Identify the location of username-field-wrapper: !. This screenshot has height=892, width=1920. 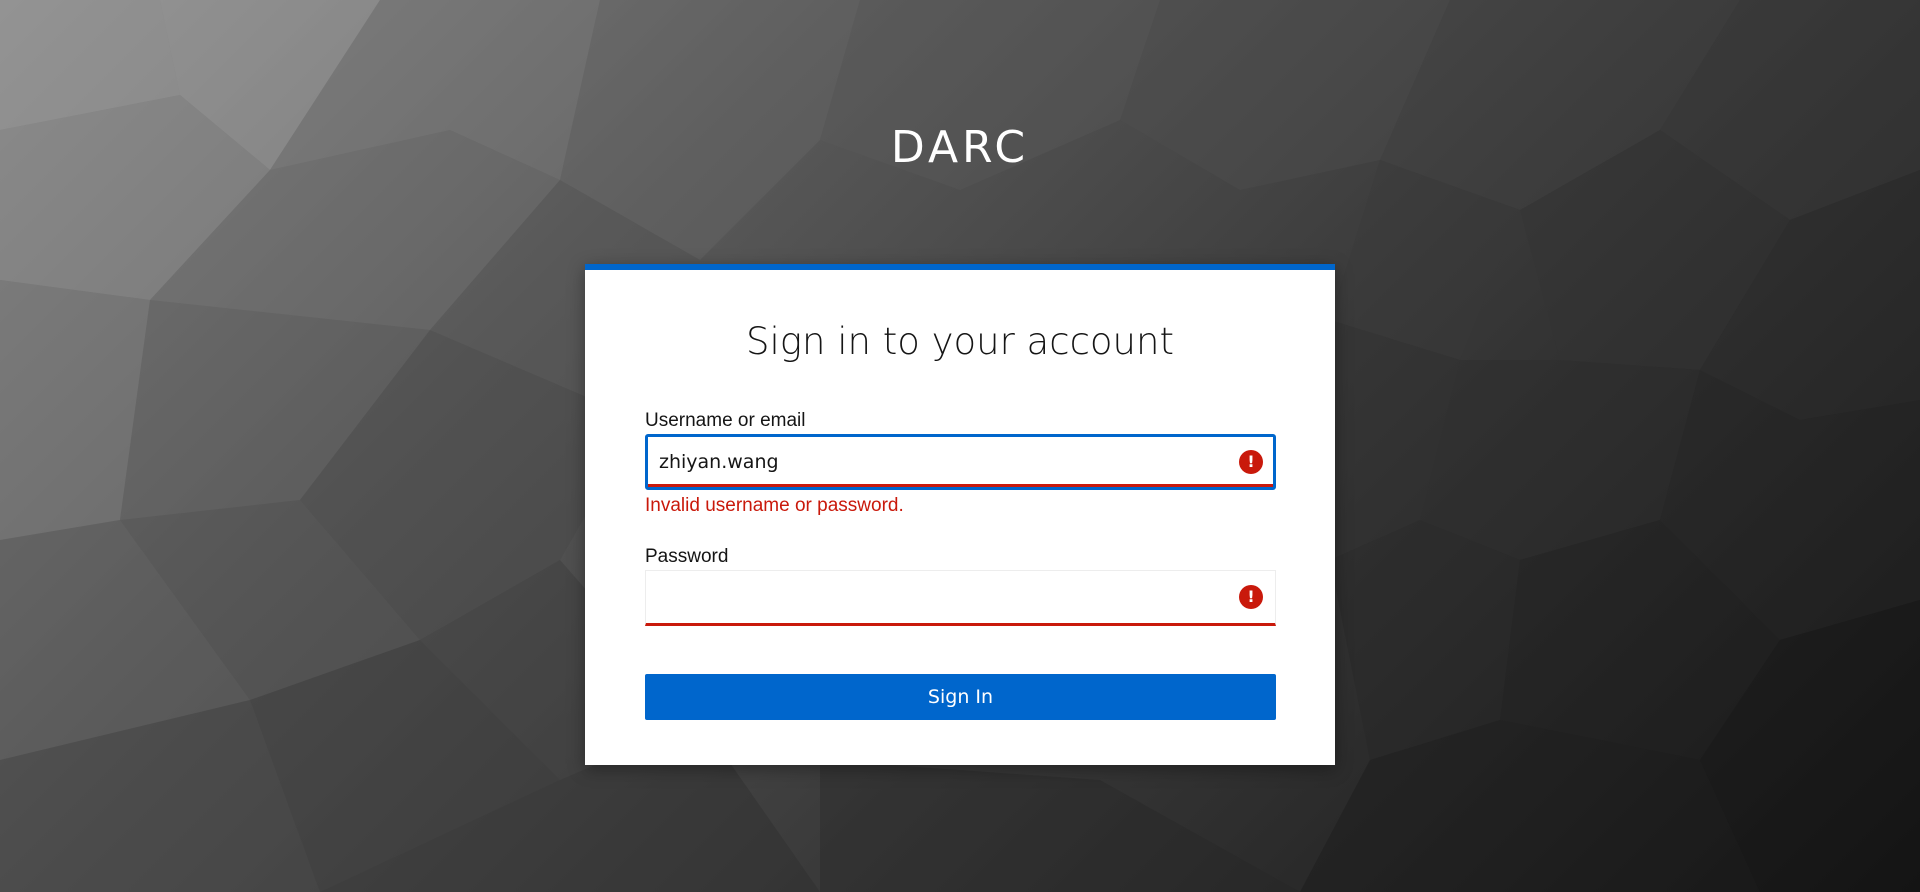
(960, 462).